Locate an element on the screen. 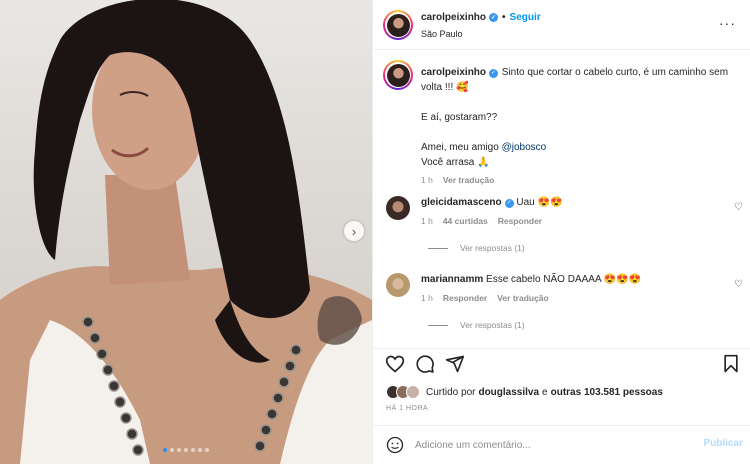 The image size is (750, 464). author-avatar is located at coordinates (398, 25).